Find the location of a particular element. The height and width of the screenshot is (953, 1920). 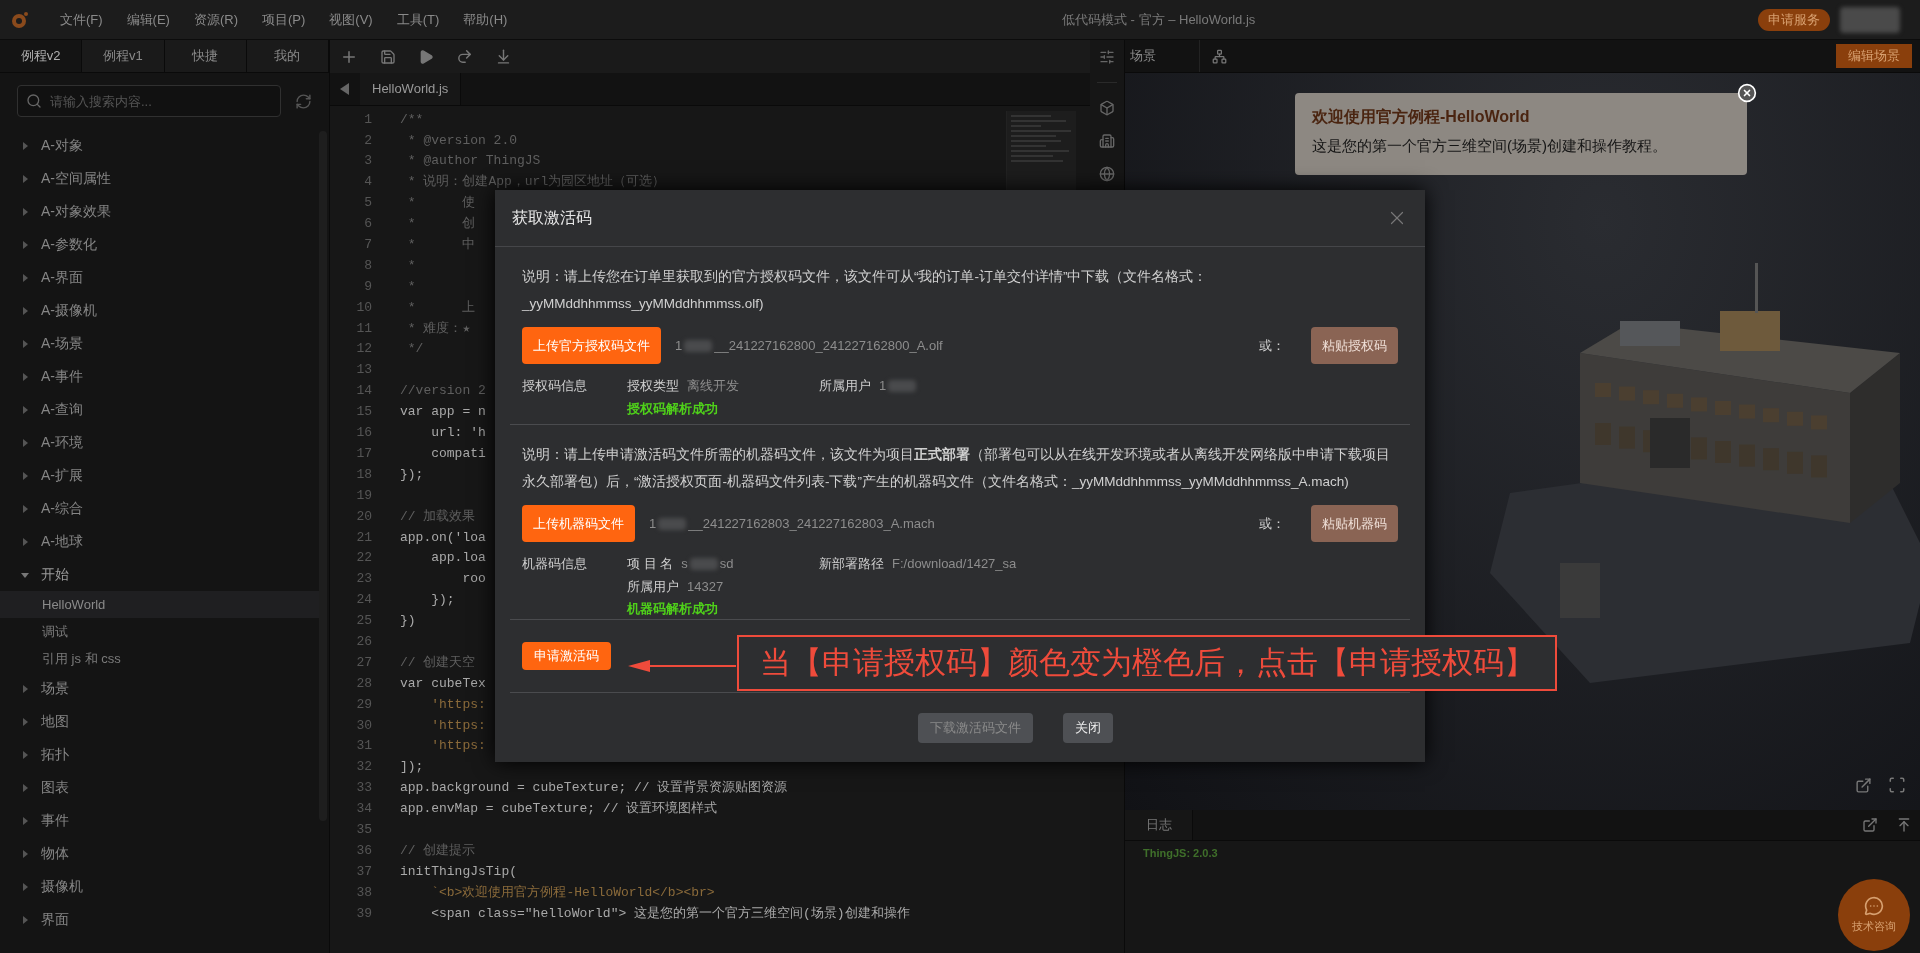

code-line: // 创建提示 is located at coordinates (438, 850).